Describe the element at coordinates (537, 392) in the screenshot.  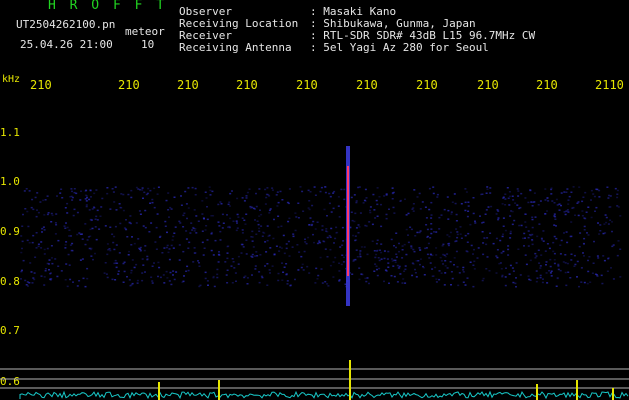
I see `echo-spike` at that location.